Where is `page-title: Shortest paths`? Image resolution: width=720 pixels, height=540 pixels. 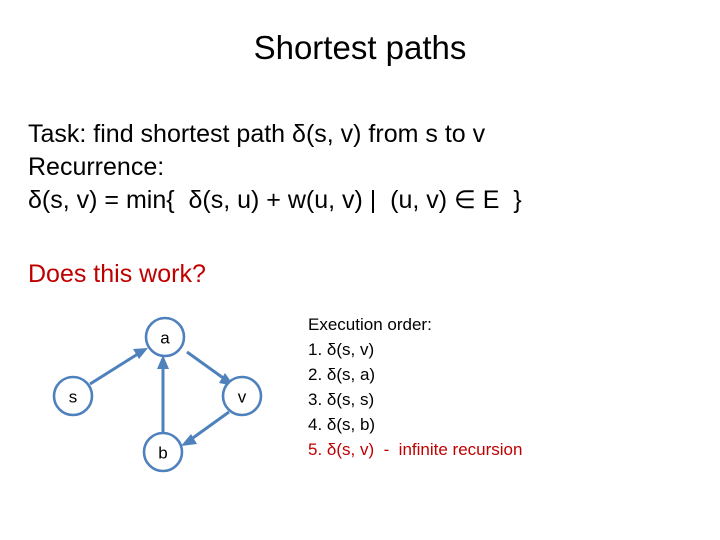
page-title: Shortest paths is located at coordinates (360, 47).